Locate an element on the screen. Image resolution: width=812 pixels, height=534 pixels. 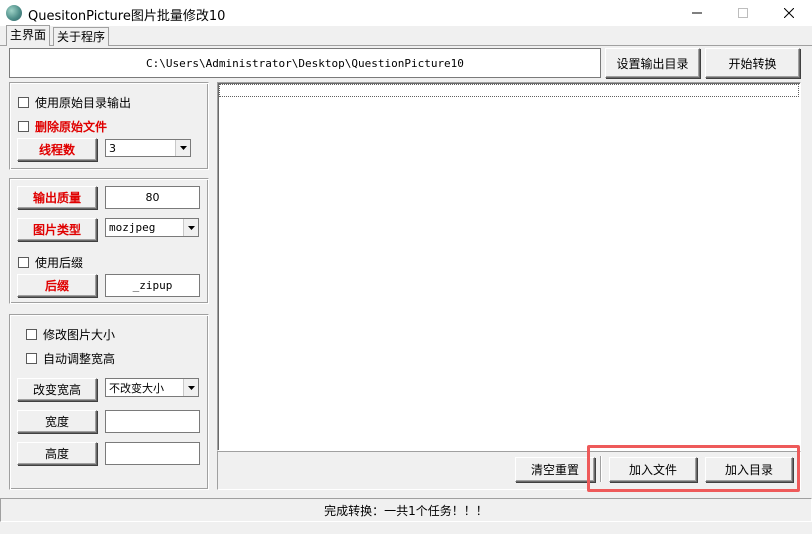
auto-adjust-checkbox: 自动调整宽高 is located at coordinates (70, 358).